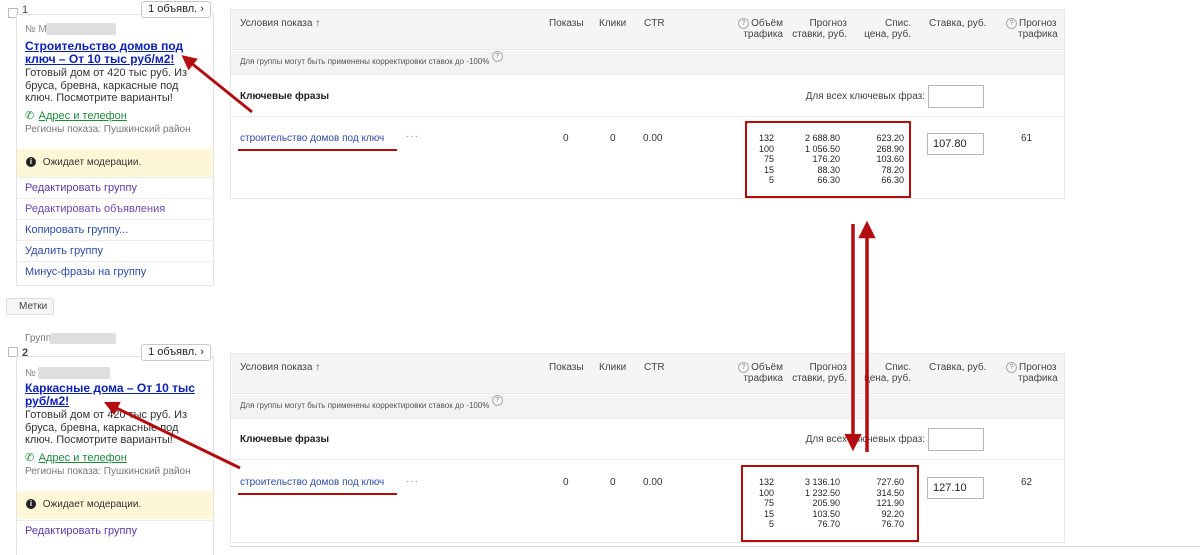 The image size is (1200, 555). What do you see at coordinates (647, 116) in the screenshot?
I see `panel-1-separator` at bounding box center [647, 116].